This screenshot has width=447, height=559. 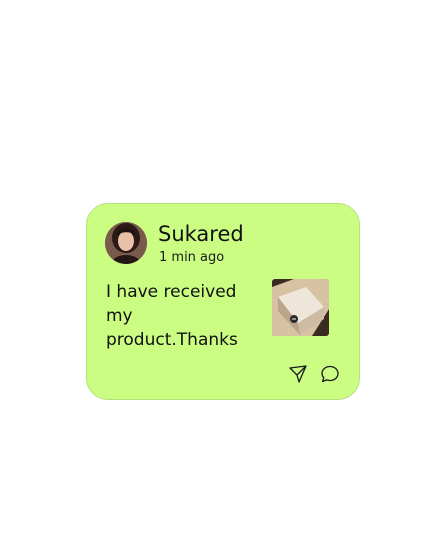 I want to click on post-time: 1 min ago, so click(x=192, y=257).